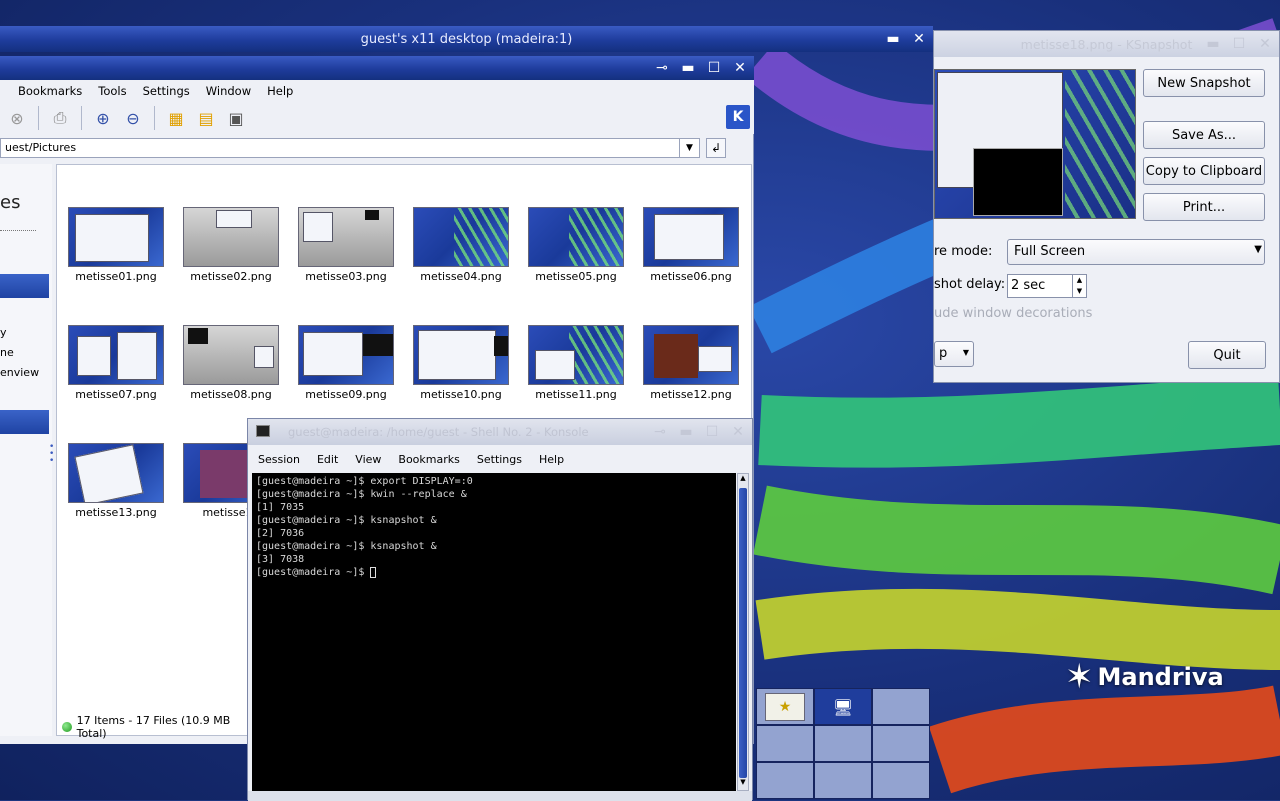  Describe the element at coordinates (116, 481) in the screenshot. I see `file-thumbnail: metisse13.png` at that location.